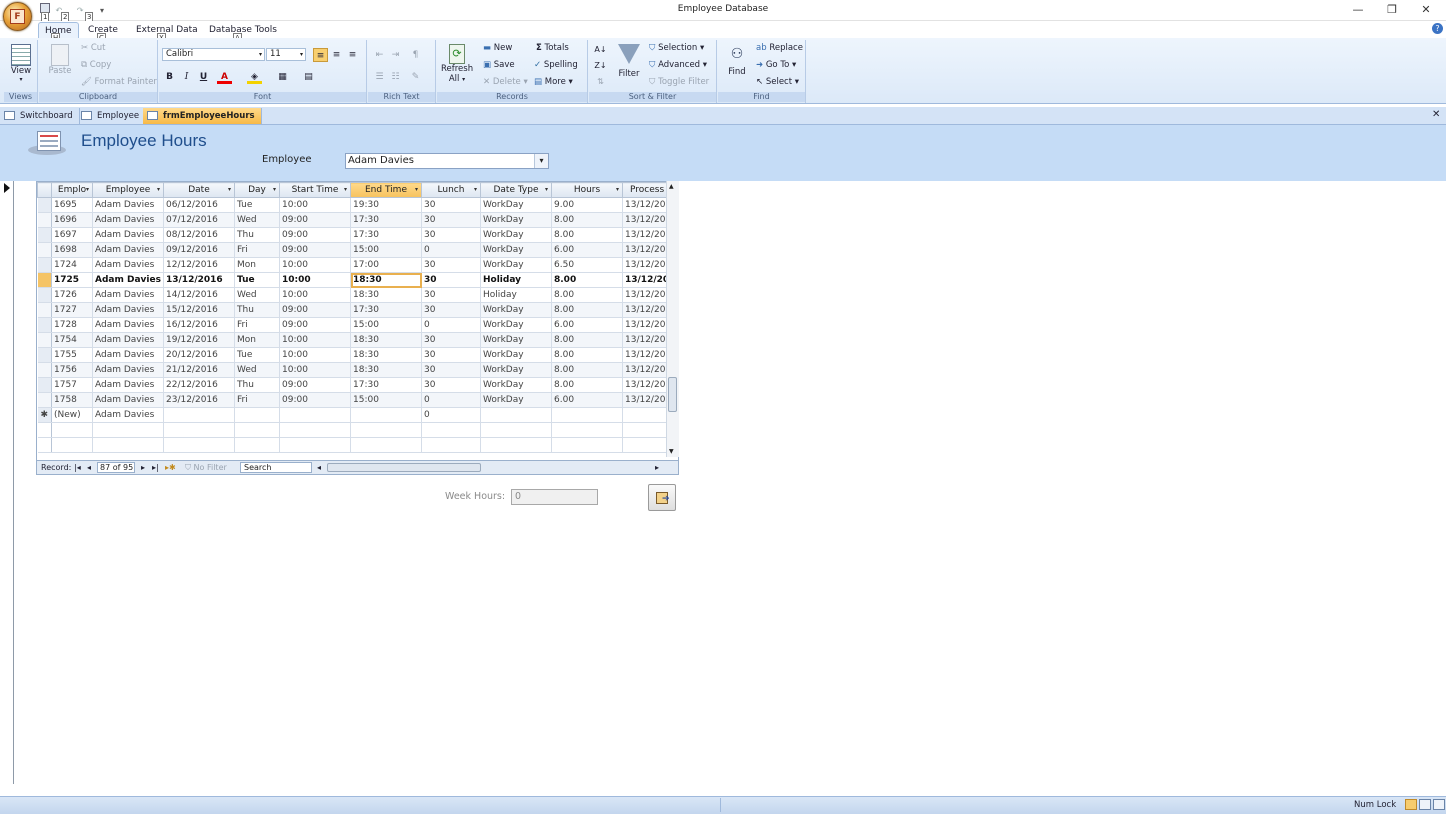  Describe the element at coordinates (320, 55) in the screenshot. I see `align-left-button: ≡` at that location.